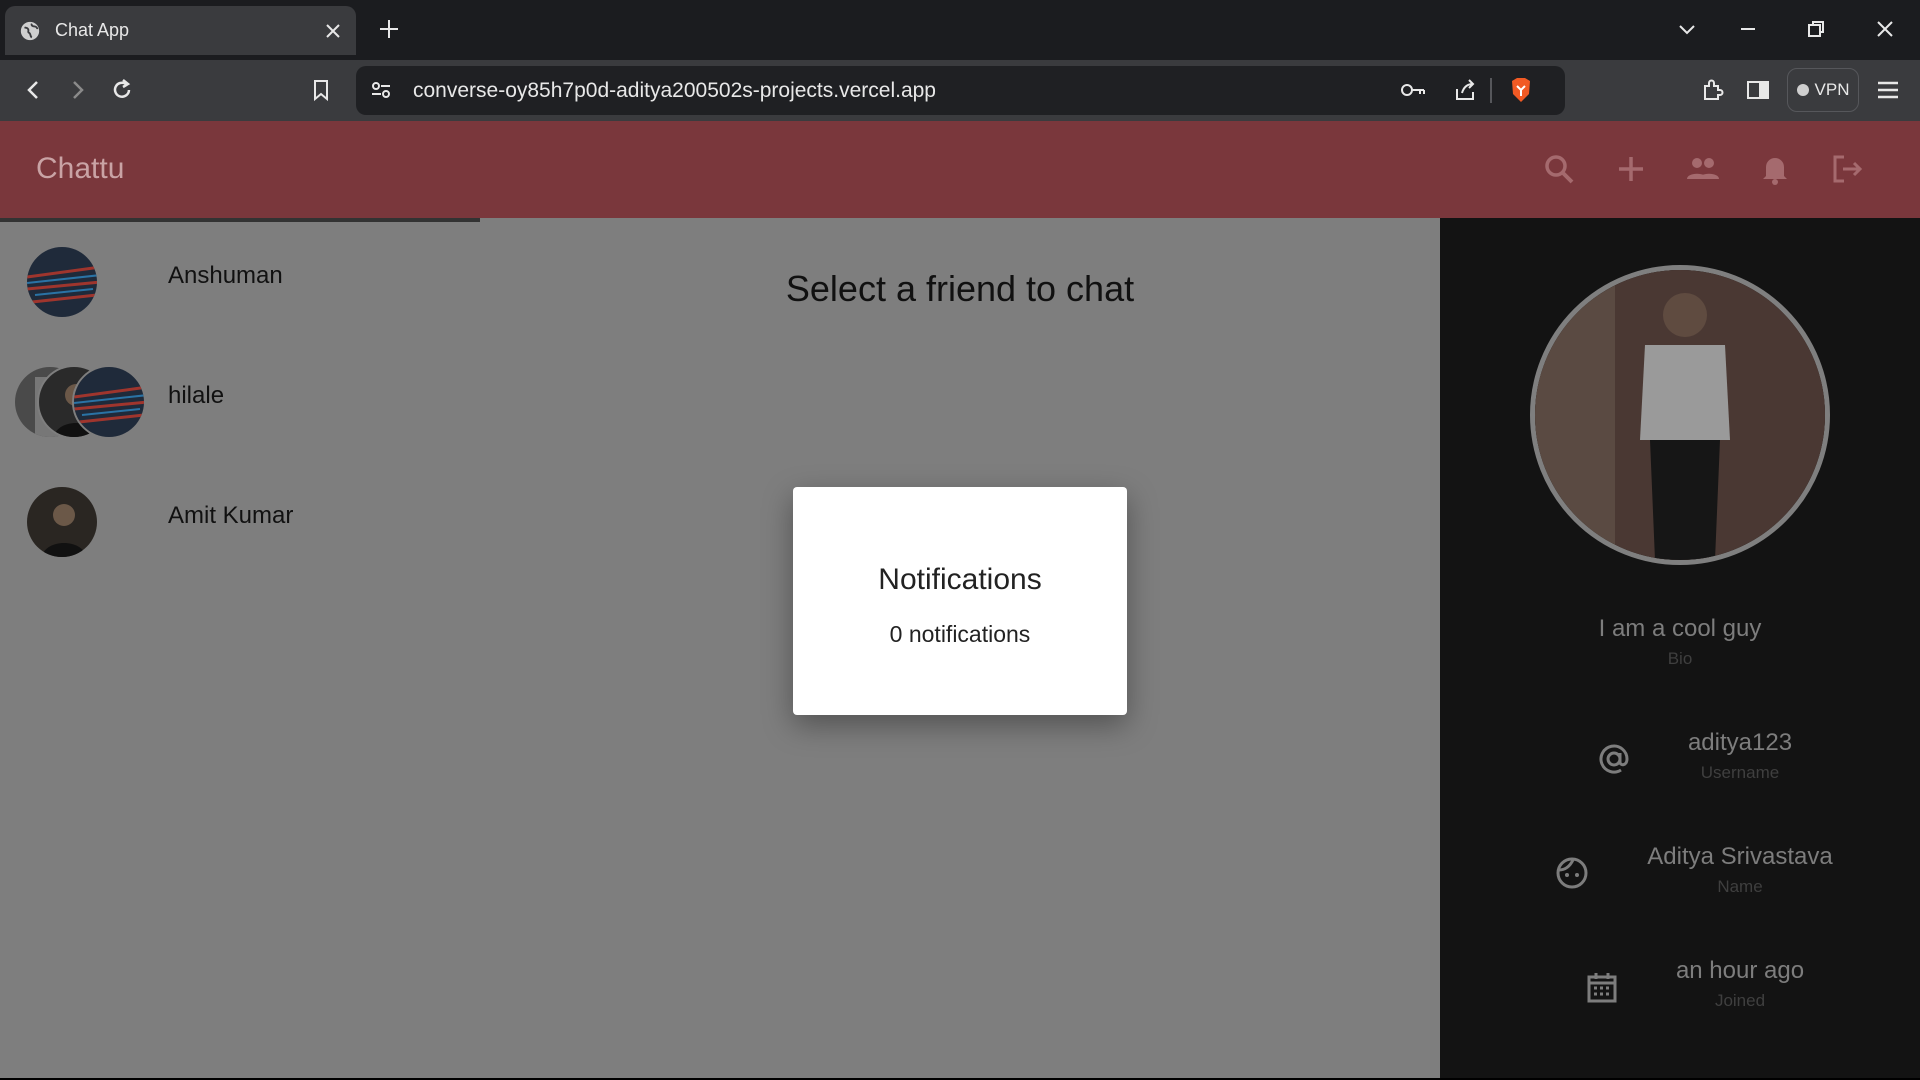 The width and height of the screenshot is (1920, 1080). Describe the element at coordinates (1713, 90) in the screenshot. I see `extensions-icon` at that location.